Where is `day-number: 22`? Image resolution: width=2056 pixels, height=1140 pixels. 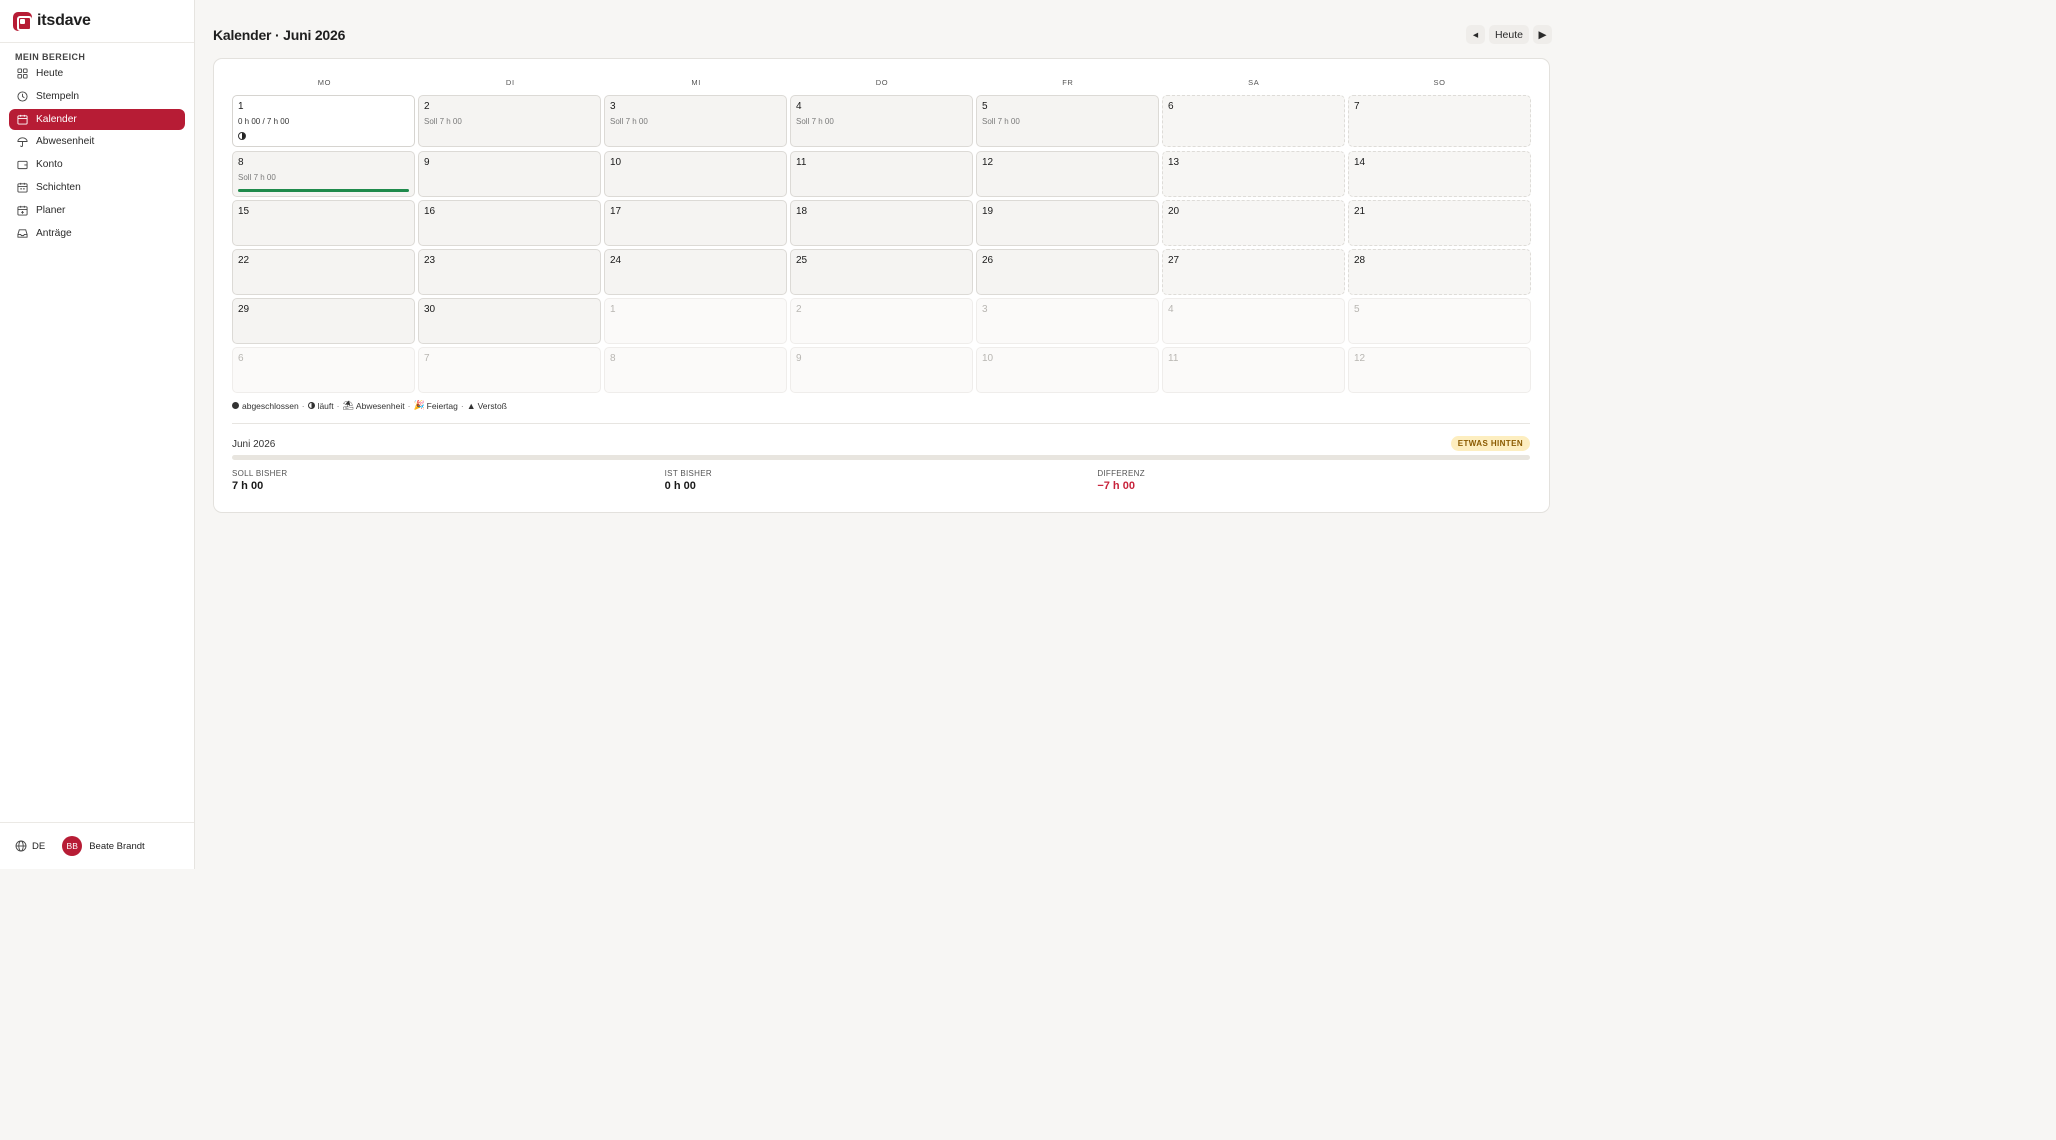
day-number: 22 is located at coordinates (244, 260).